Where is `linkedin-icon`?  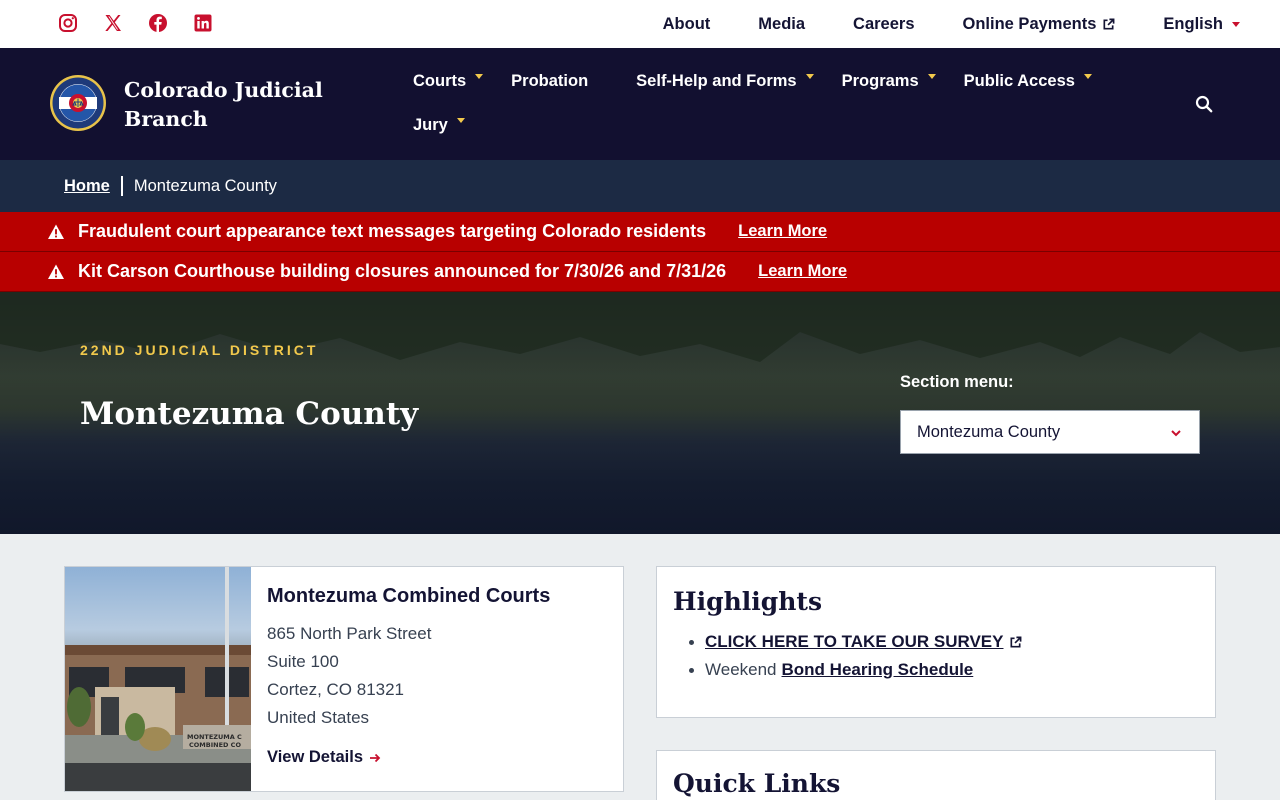 linkedin-icon is located at coordinates (203, 23).